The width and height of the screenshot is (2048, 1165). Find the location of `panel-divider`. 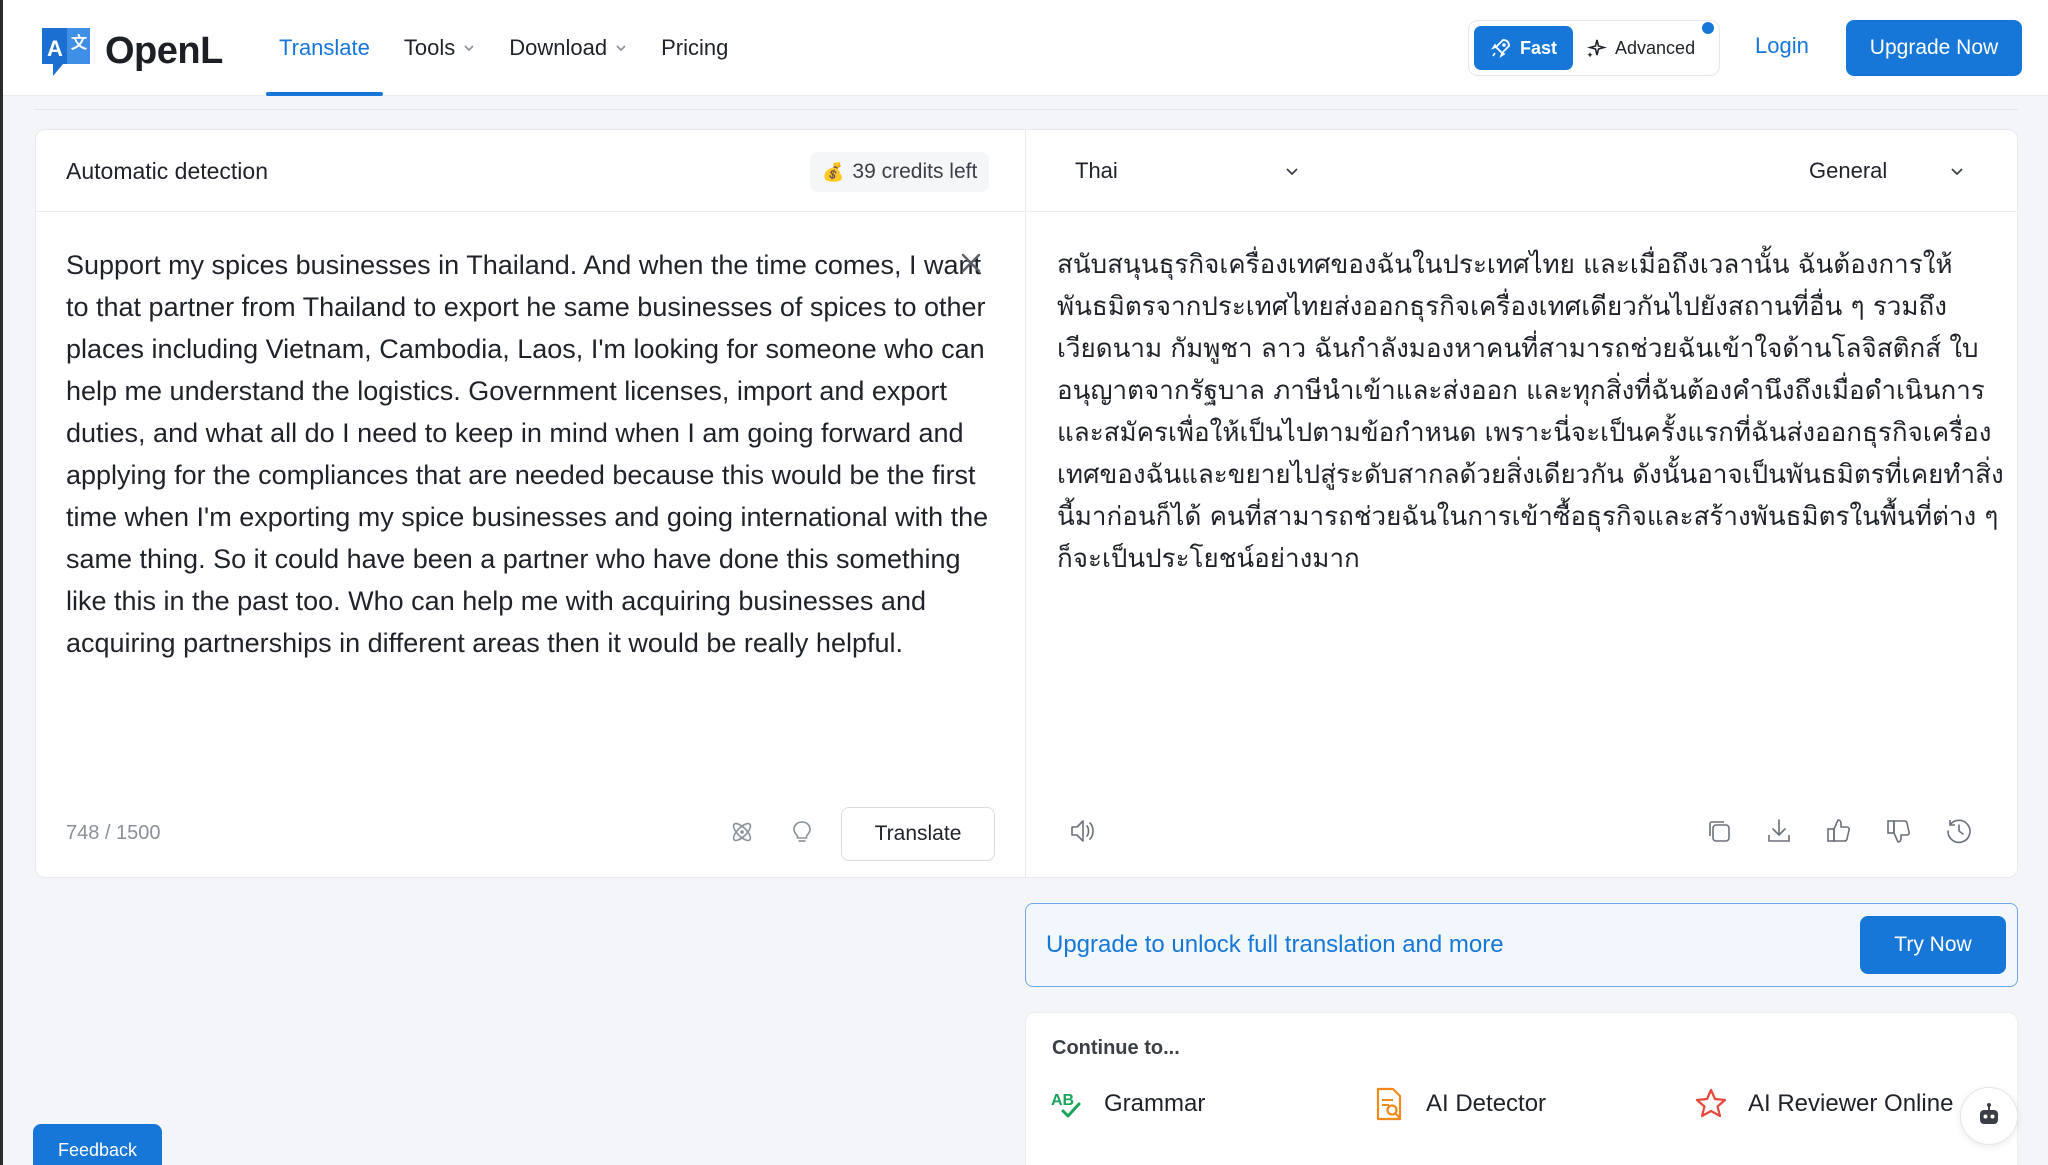

panel-divider is located at coordinates (1025, 503).